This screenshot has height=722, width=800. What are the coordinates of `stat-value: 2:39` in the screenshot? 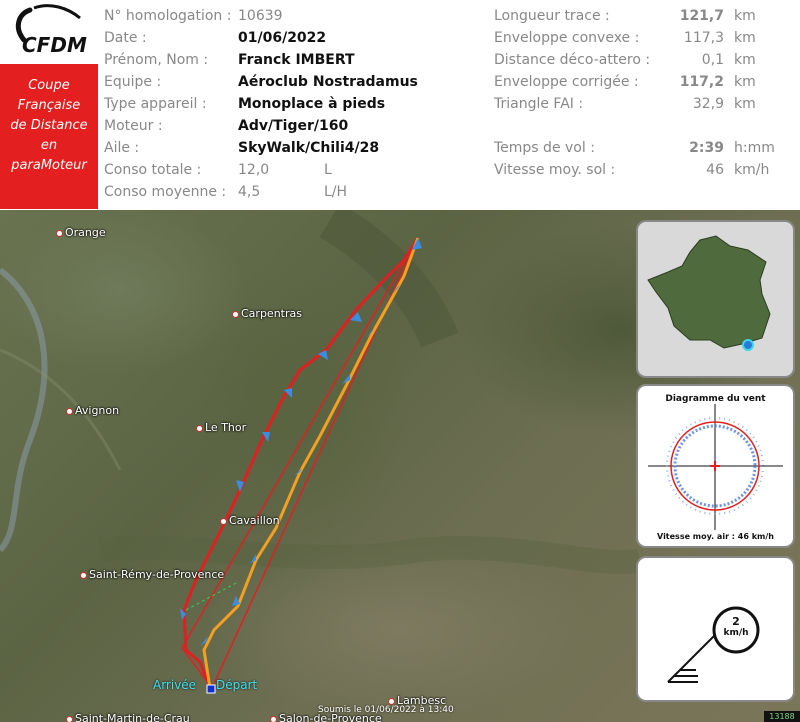 It's located at (706, 148).